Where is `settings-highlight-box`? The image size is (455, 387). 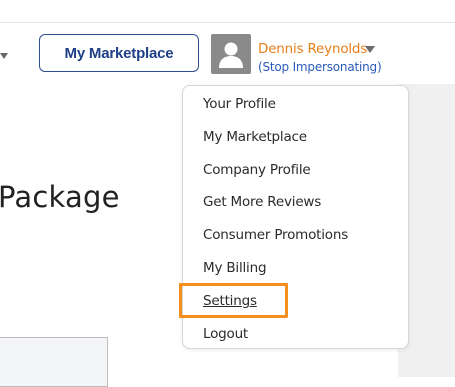 settings-highlight-box is located at coordinates (233, 300).